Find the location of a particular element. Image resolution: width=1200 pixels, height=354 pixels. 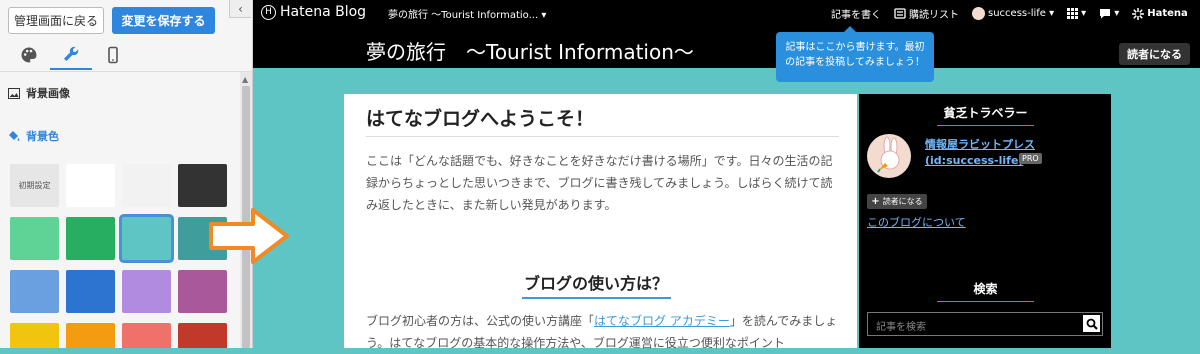

image-icon is located at coordinates (14, 93).